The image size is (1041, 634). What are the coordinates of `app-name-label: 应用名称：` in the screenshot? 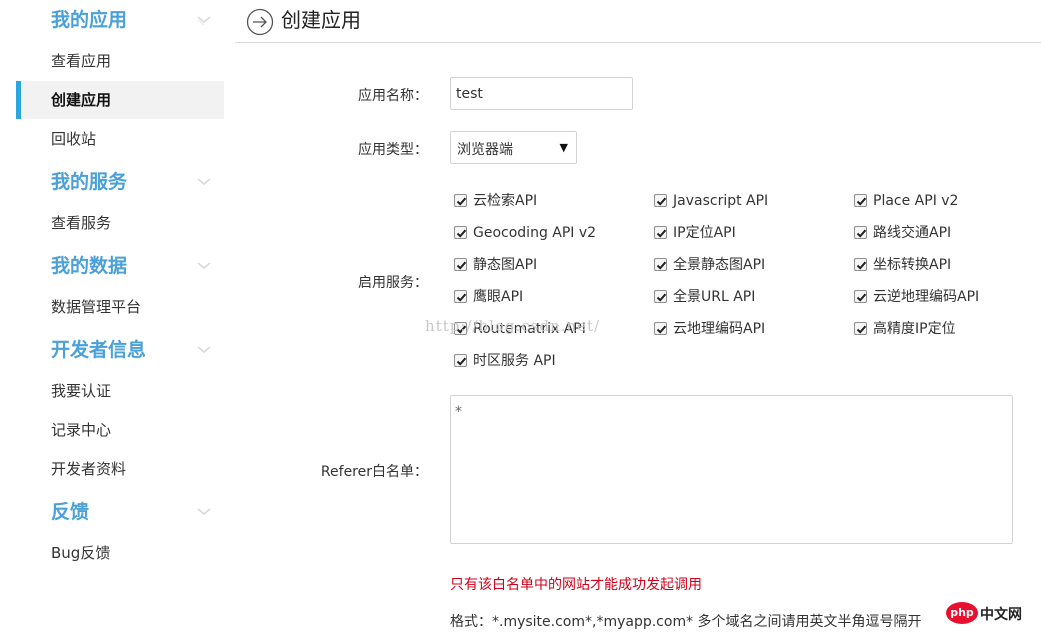 It's located at (393, 96).